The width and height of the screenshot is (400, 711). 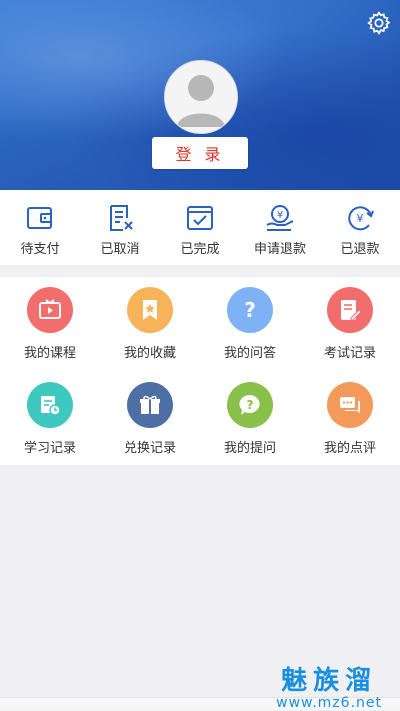 What do you see at coordinates (360, 249) in the screenshot?
I see `order-label: 已退款` at bounding box center [360, 249].